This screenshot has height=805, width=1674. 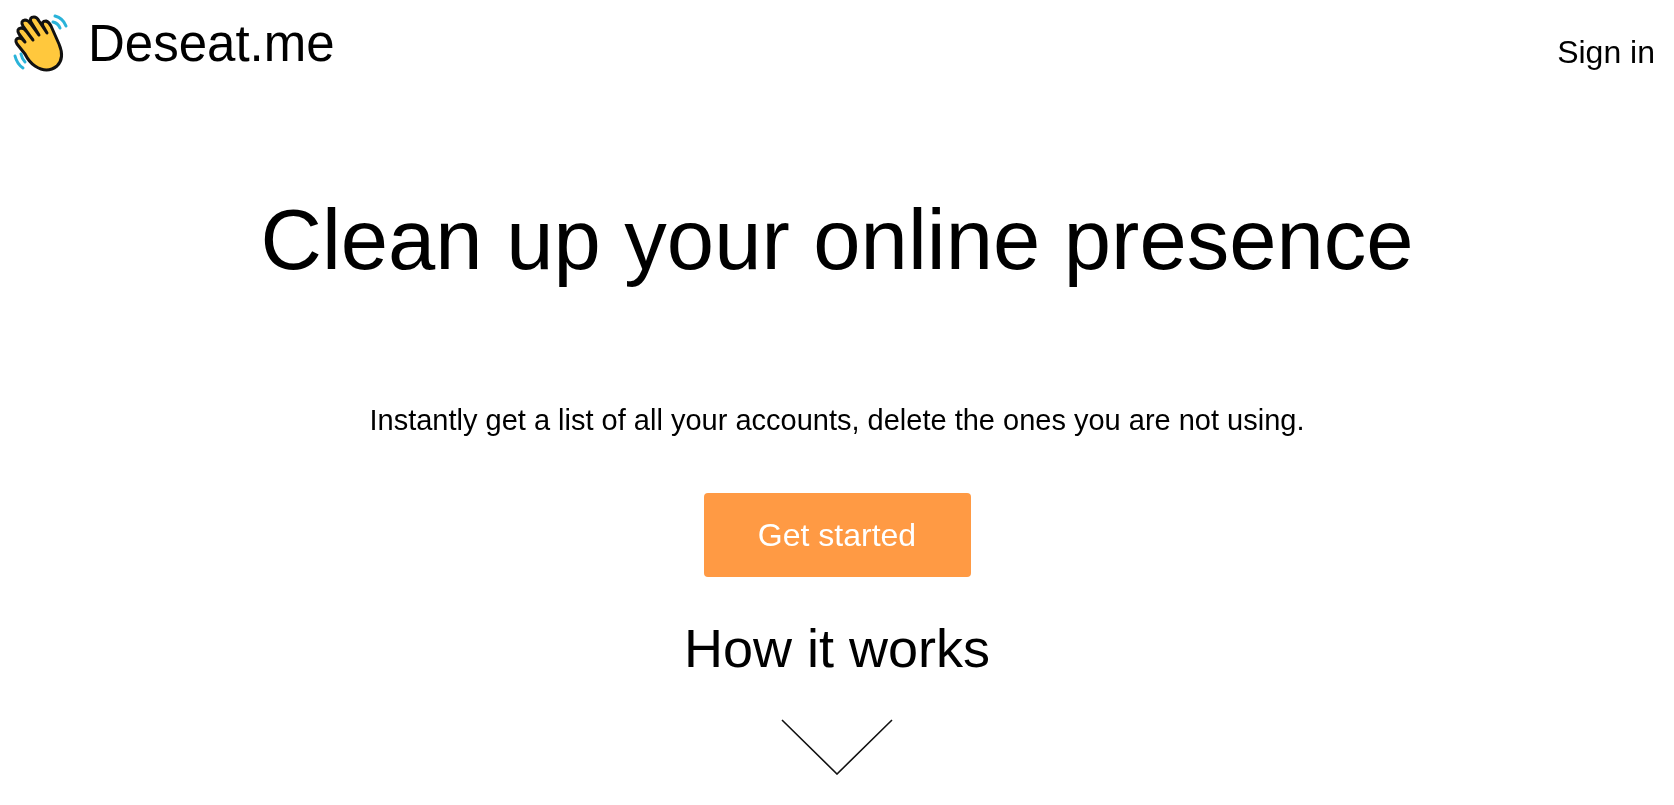 What do you see at coordinates (837, 747) in the screenshot?
I see `chevron-down-icon` at bounding box center [837, 747].